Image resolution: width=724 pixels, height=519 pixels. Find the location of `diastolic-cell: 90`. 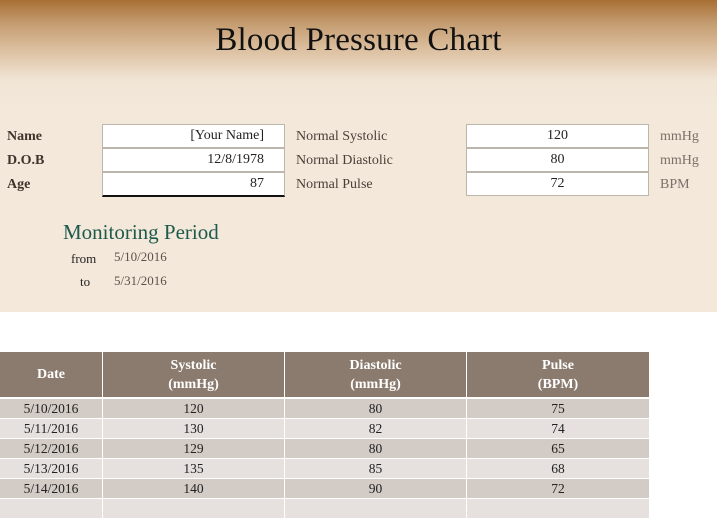

diastolic-cell: 90 is located at coordinates (375, 488).